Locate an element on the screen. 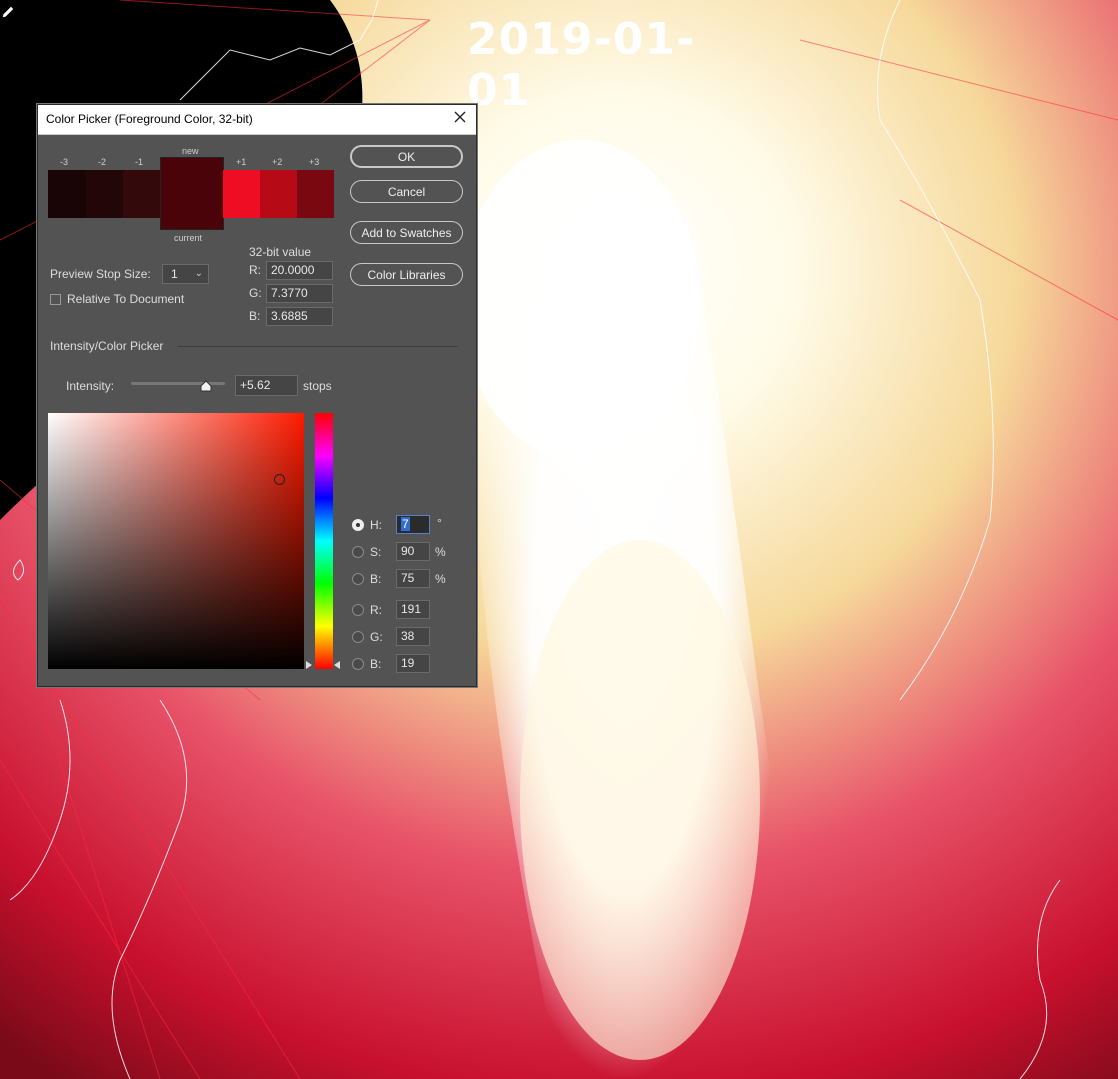  intensity-label: Intensity: is located at coordinates (90, 386).